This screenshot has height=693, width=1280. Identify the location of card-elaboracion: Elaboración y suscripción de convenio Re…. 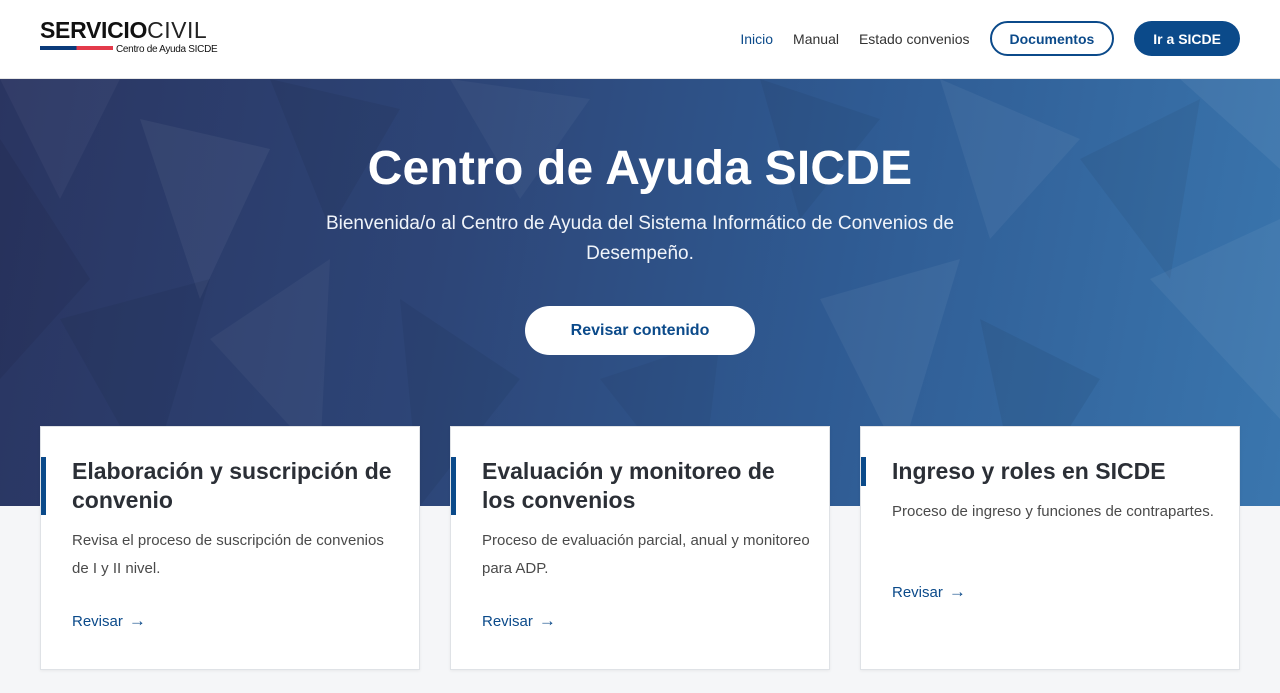
(230, 548).